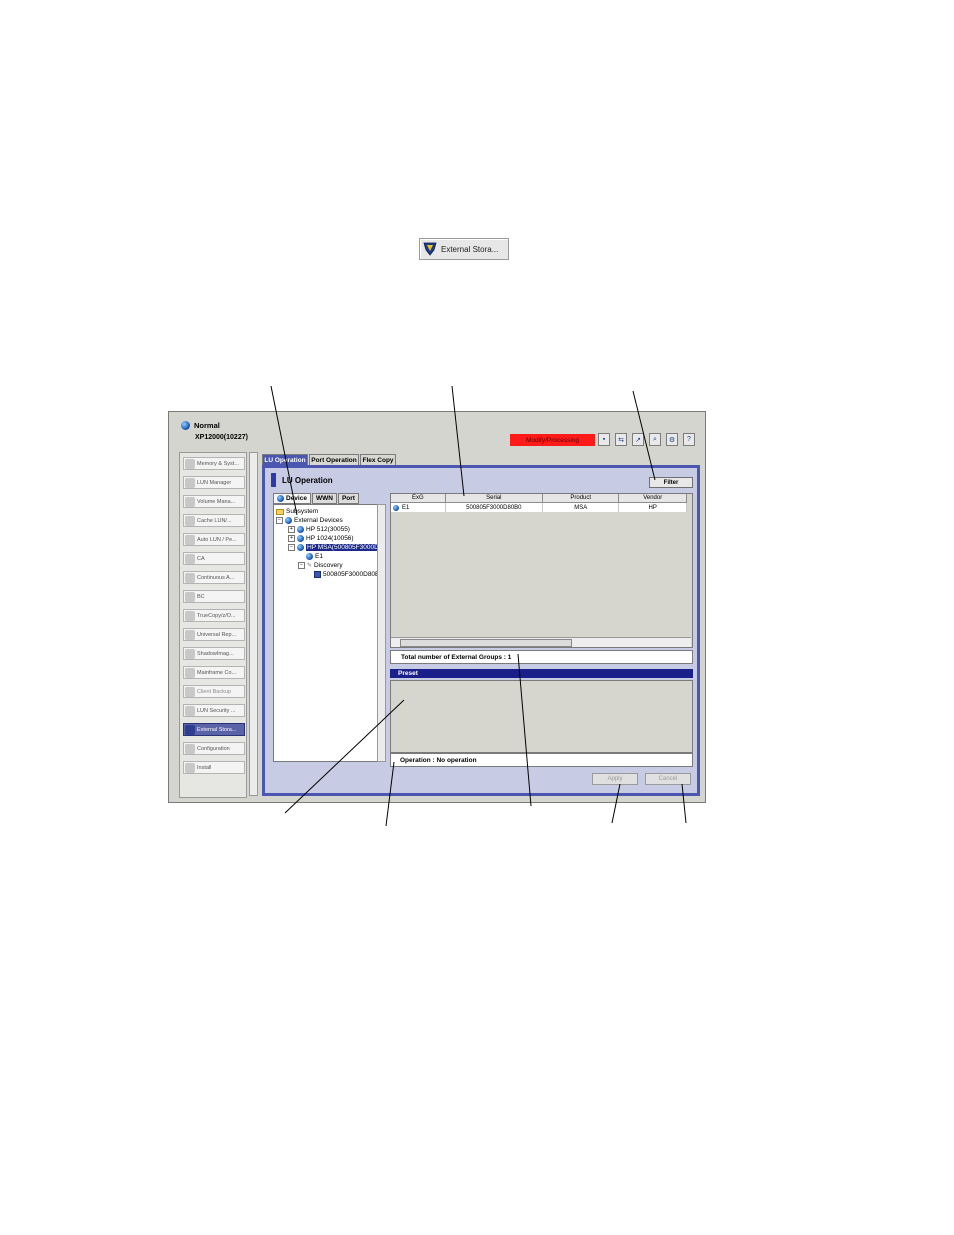 The image size is (954, 1235). Describe the element at coordinates (672, 439) in the screenshot. I see `settings-icon: ⚙` at that location.